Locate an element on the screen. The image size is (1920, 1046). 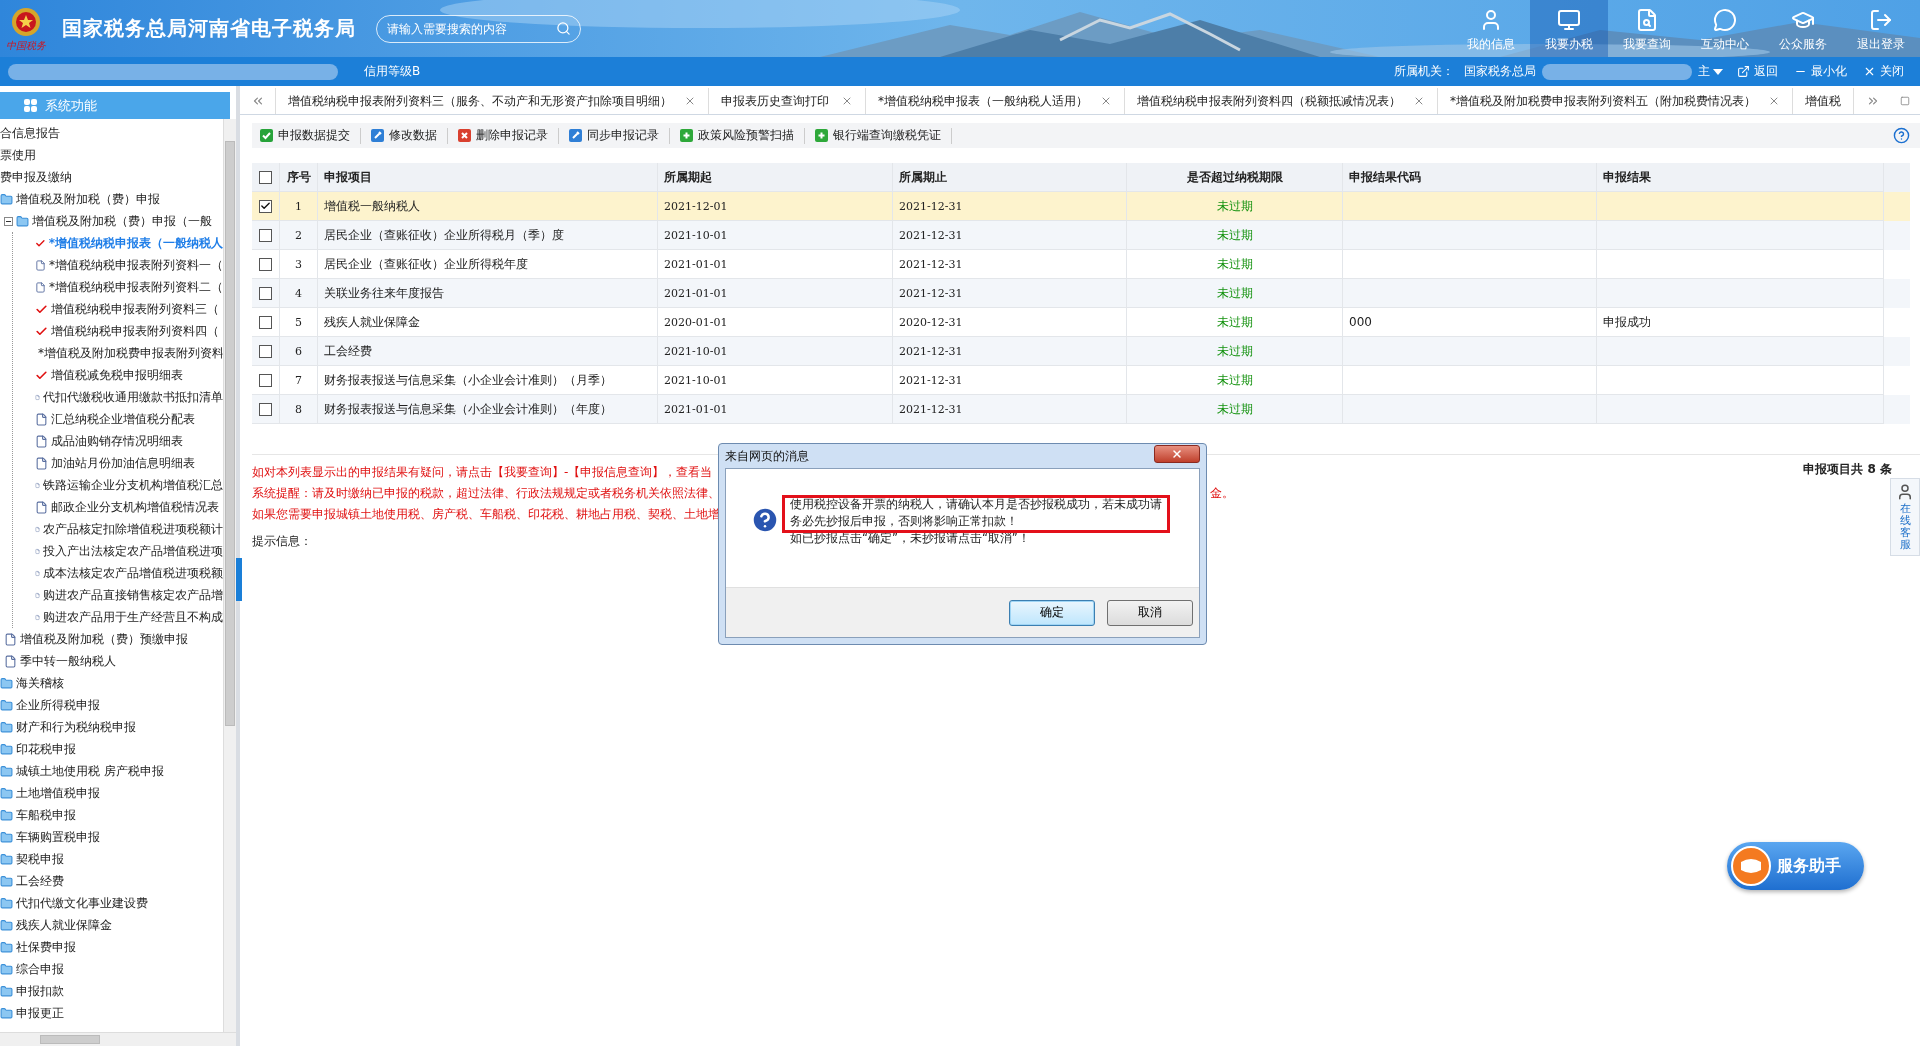
toolbar-button: 政策风险预警扫描 is located at coordinates (742, 135).